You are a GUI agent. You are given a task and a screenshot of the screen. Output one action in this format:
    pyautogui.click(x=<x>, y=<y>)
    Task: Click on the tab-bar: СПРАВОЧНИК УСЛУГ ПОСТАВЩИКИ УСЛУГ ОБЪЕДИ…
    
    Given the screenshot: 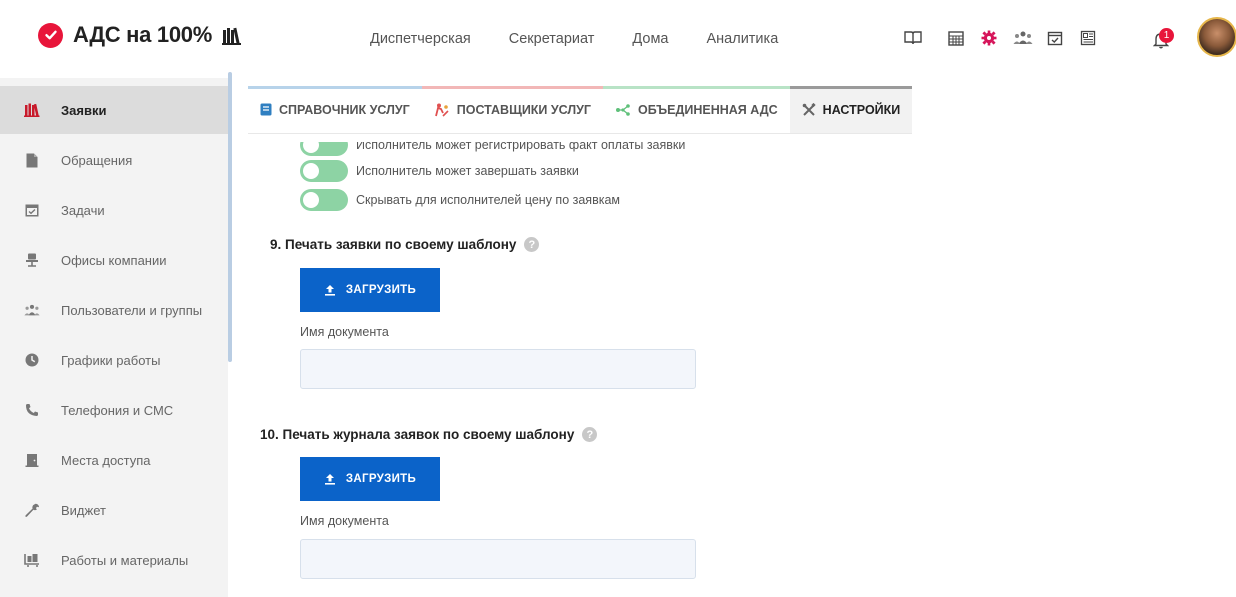 What is the action you would take?
    pyautogui.click(x=580, y=110)
    